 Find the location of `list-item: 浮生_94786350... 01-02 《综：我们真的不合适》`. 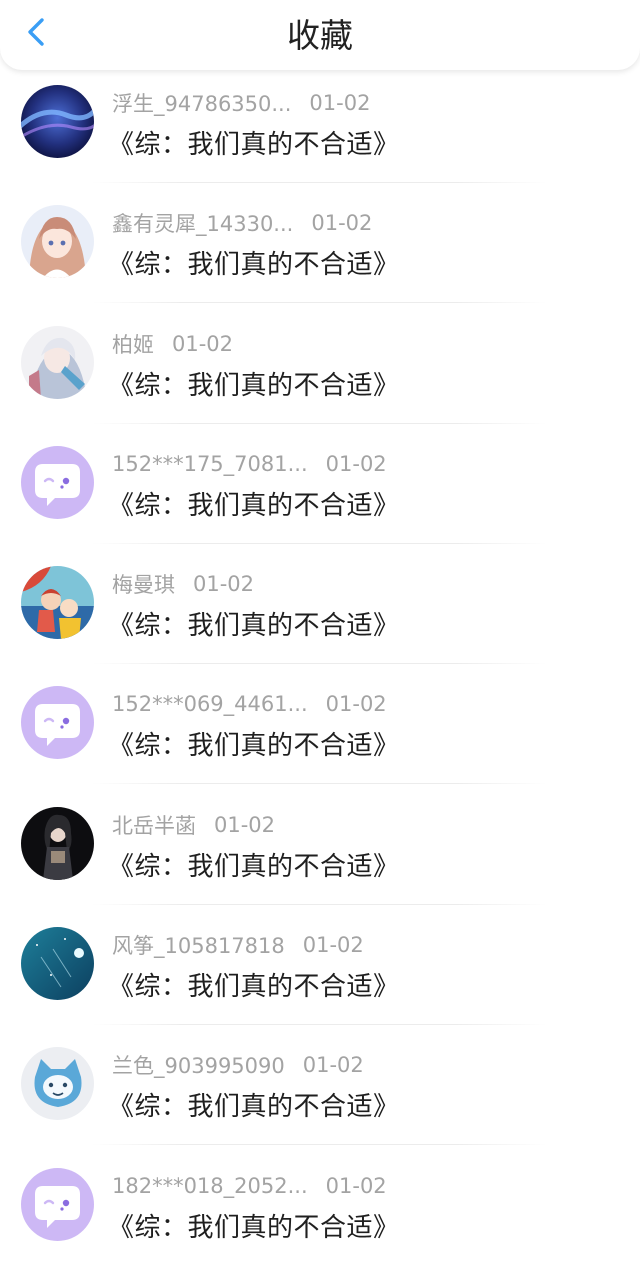

list-item: 浮生_94786350... 01-02 《综：我们真的不合适》 is located at coordinates (320, 132).